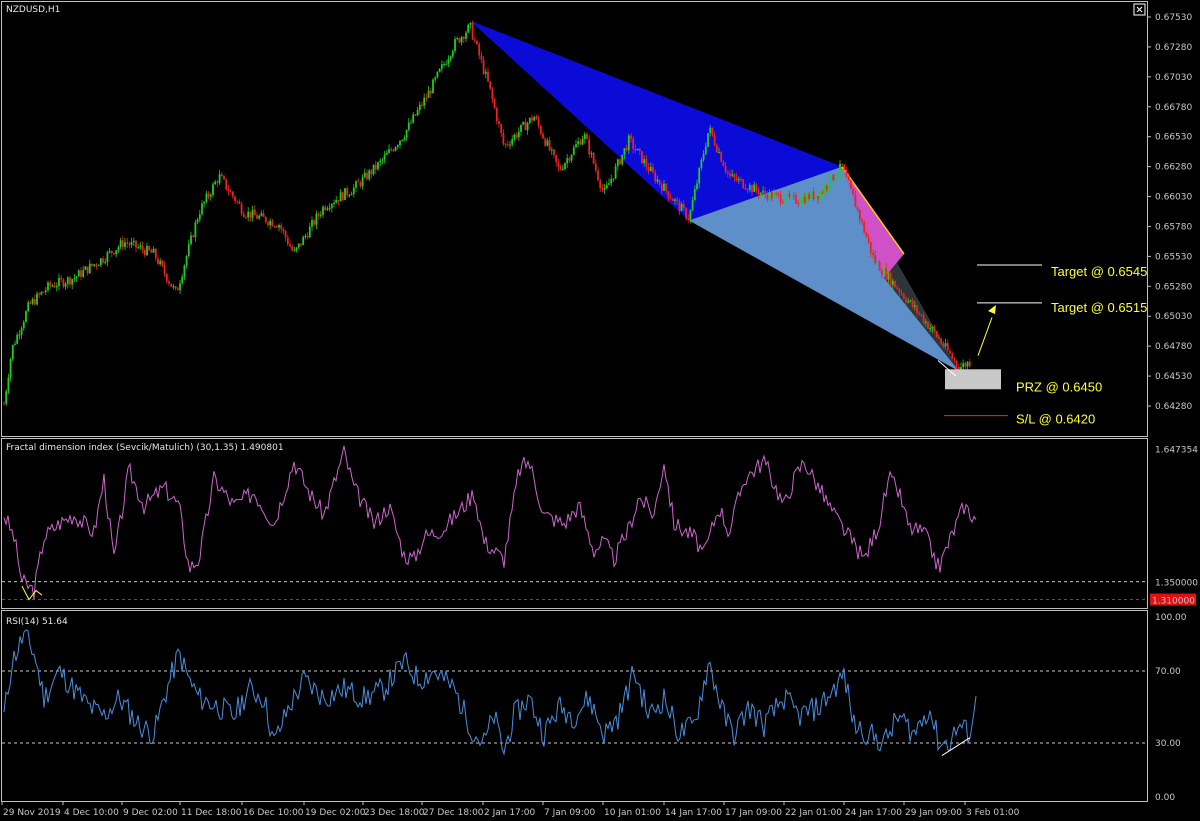 The image size is (1200, 821). I want to click on time-tick-label: 29 Jan 09:00, so click(933, 813).